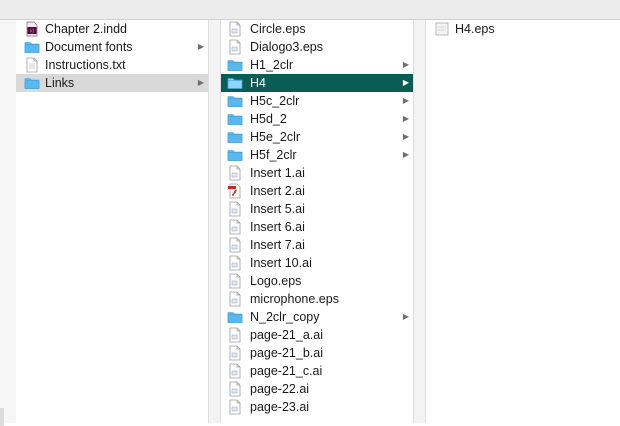 Image resolution: width=620 pixels, height=426 pixels. I want to click on folder-row: Document fonts ▶, so click(112, 47).